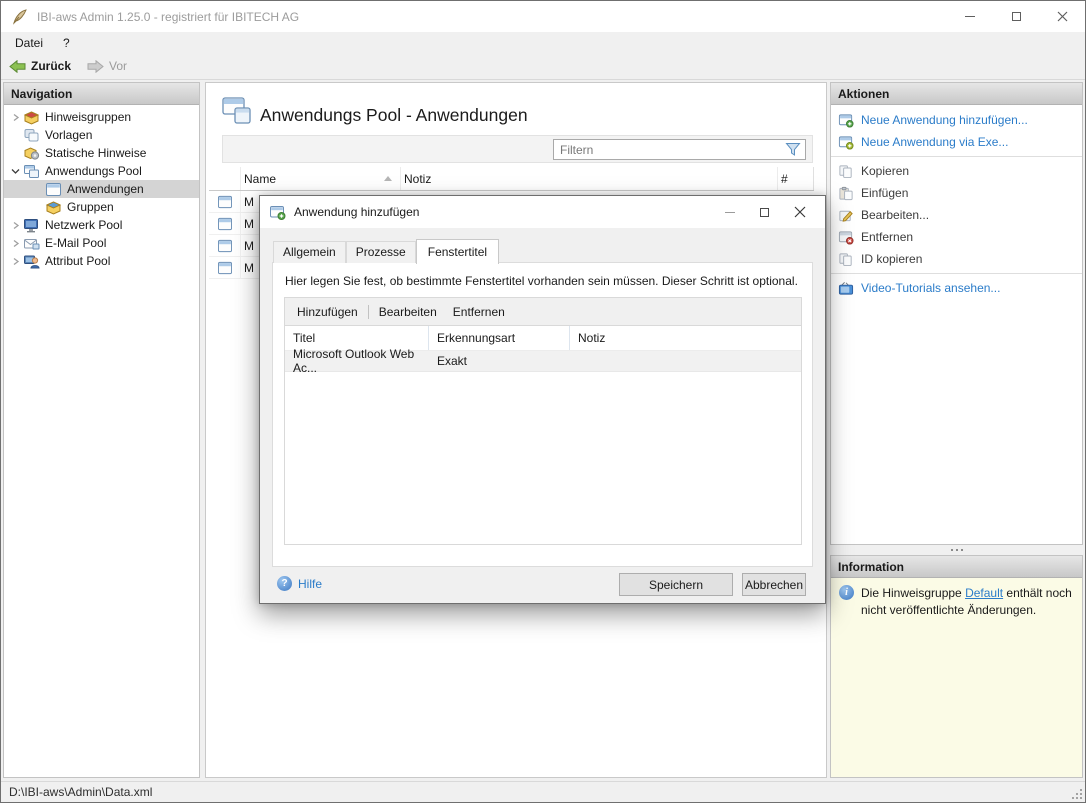  I want to click on filter-strip, so click(517, 149).